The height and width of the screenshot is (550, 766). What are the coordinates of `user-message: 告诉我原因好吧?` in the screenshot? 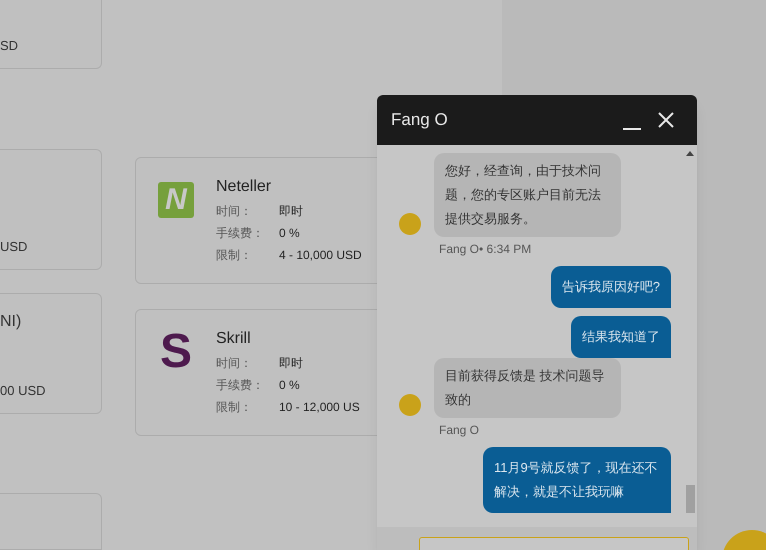 It's located at (610, 287).